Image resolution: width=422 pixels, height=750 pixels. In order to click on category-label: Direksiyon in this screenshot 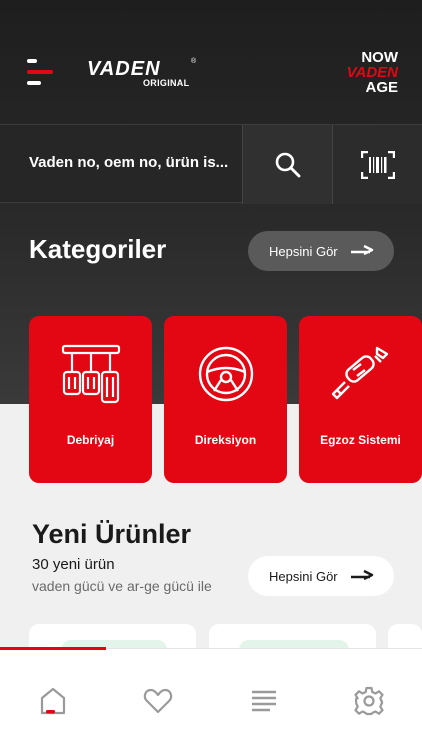, I will do `click(225, 440)`.